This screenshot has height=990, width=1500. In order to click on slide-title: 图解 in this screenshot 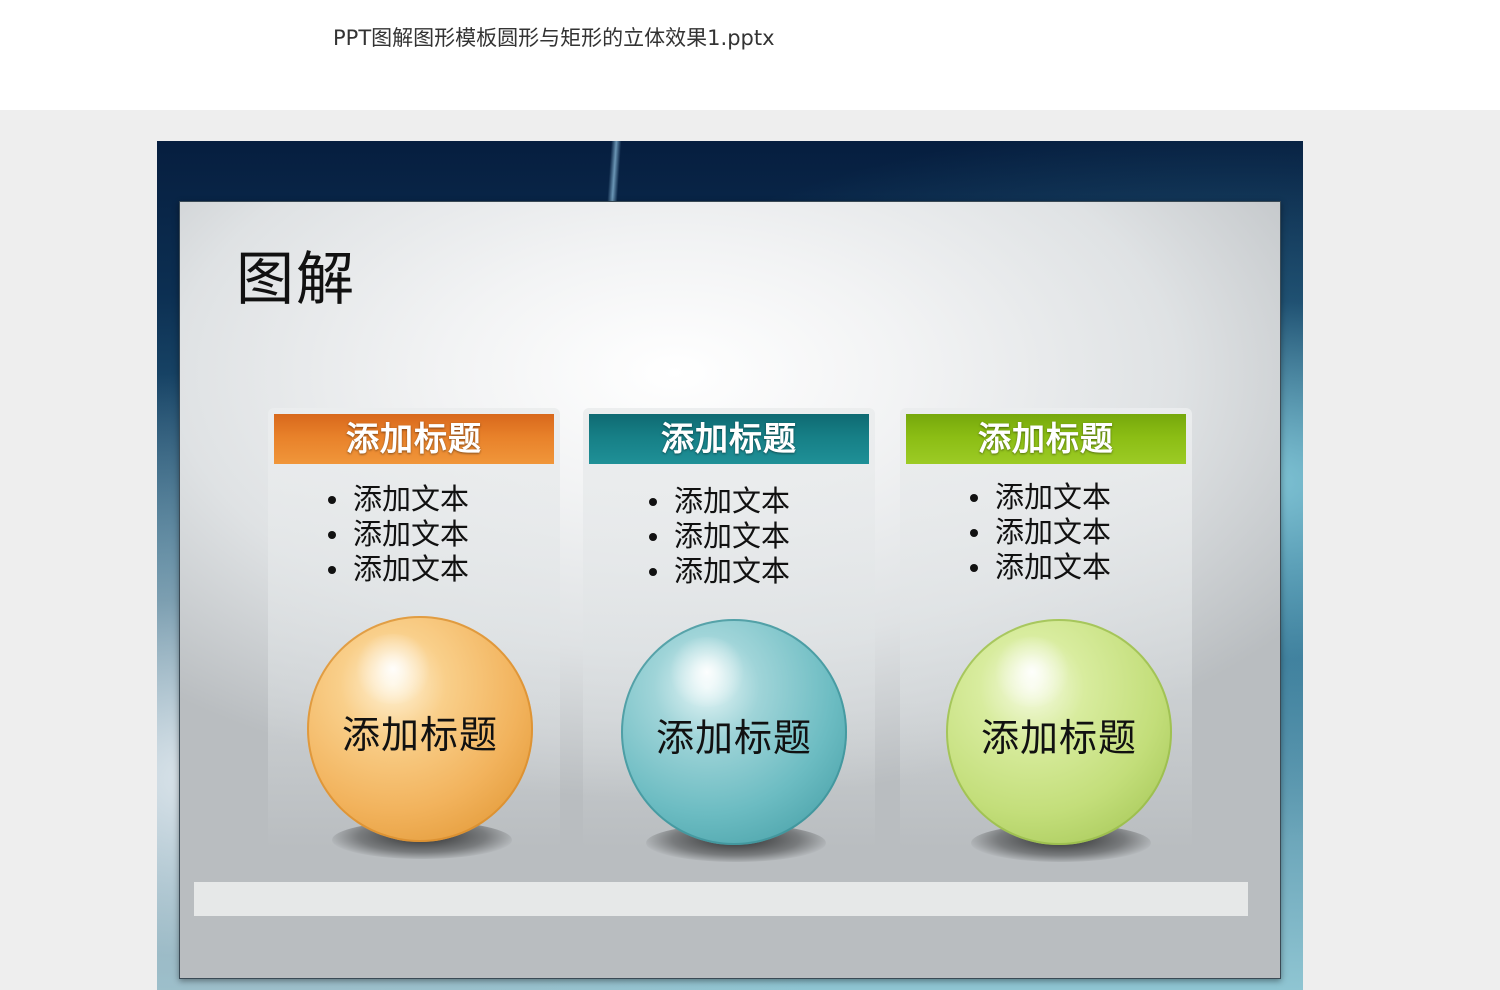, I will do `click(296, 279)`.